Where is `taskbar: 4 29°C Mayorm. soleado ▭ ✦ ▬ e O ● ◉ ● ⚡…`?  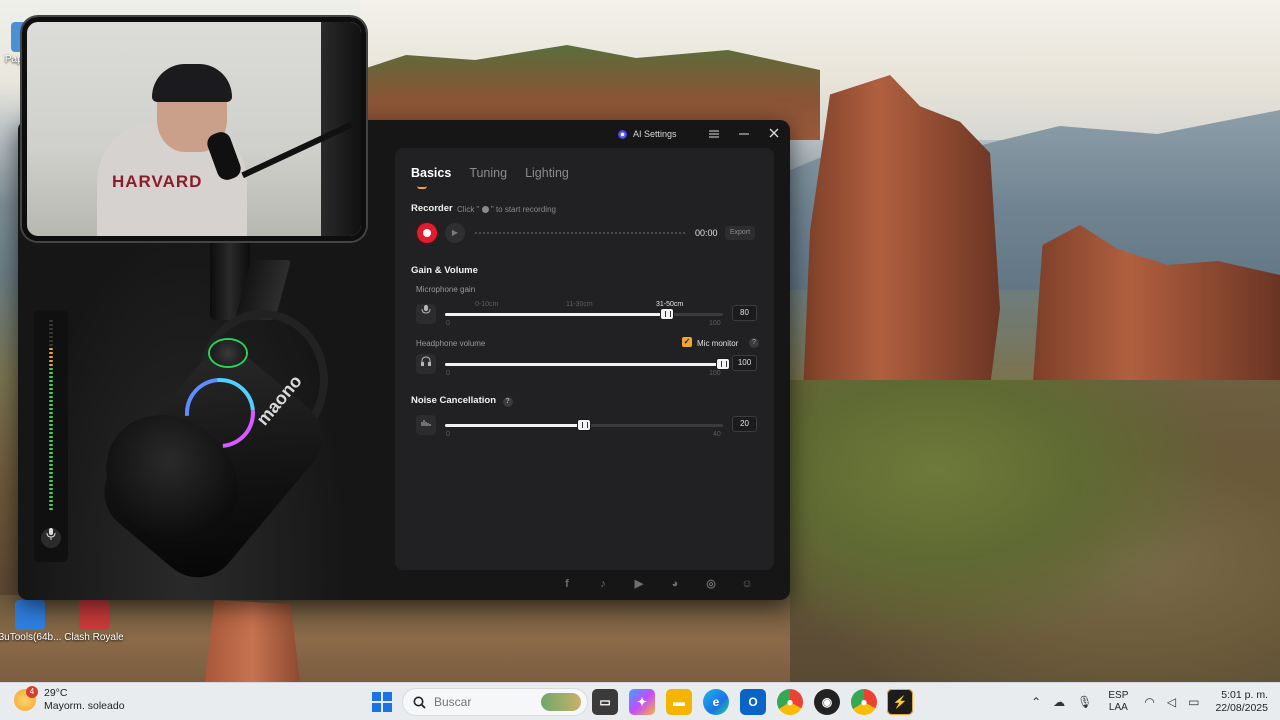 taskbar: 4 29°C Mayorm. soleado ▭ ✦ ▬ e O ● ◉ ● ⚡… is located at coordinates (640, 701).